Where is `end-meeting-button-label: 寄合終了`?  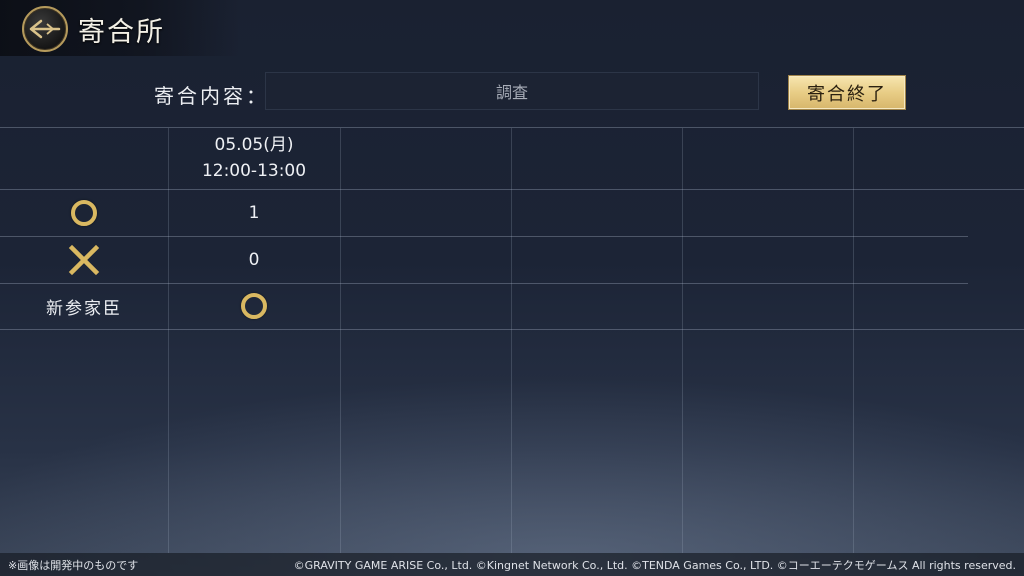 end-meeting-button-label: 寄合終了 is located at coordinates (847, 94).